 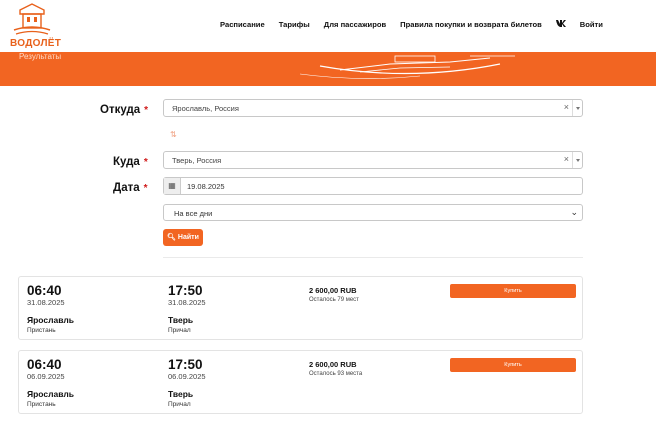 What do you see at coordinates (373, 212) in the screenshot?
I see `days-select: На все дни ⌄` at bounding box center [373, 212].